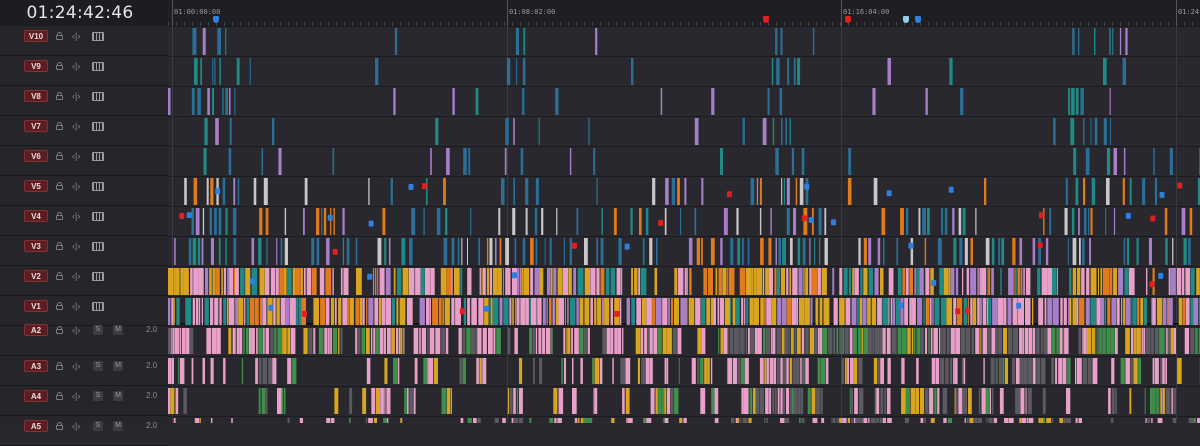 The width and height of the screenshot is (1200, 446). I want to click on video-track-header: V1‹|›, so click(84, 311).